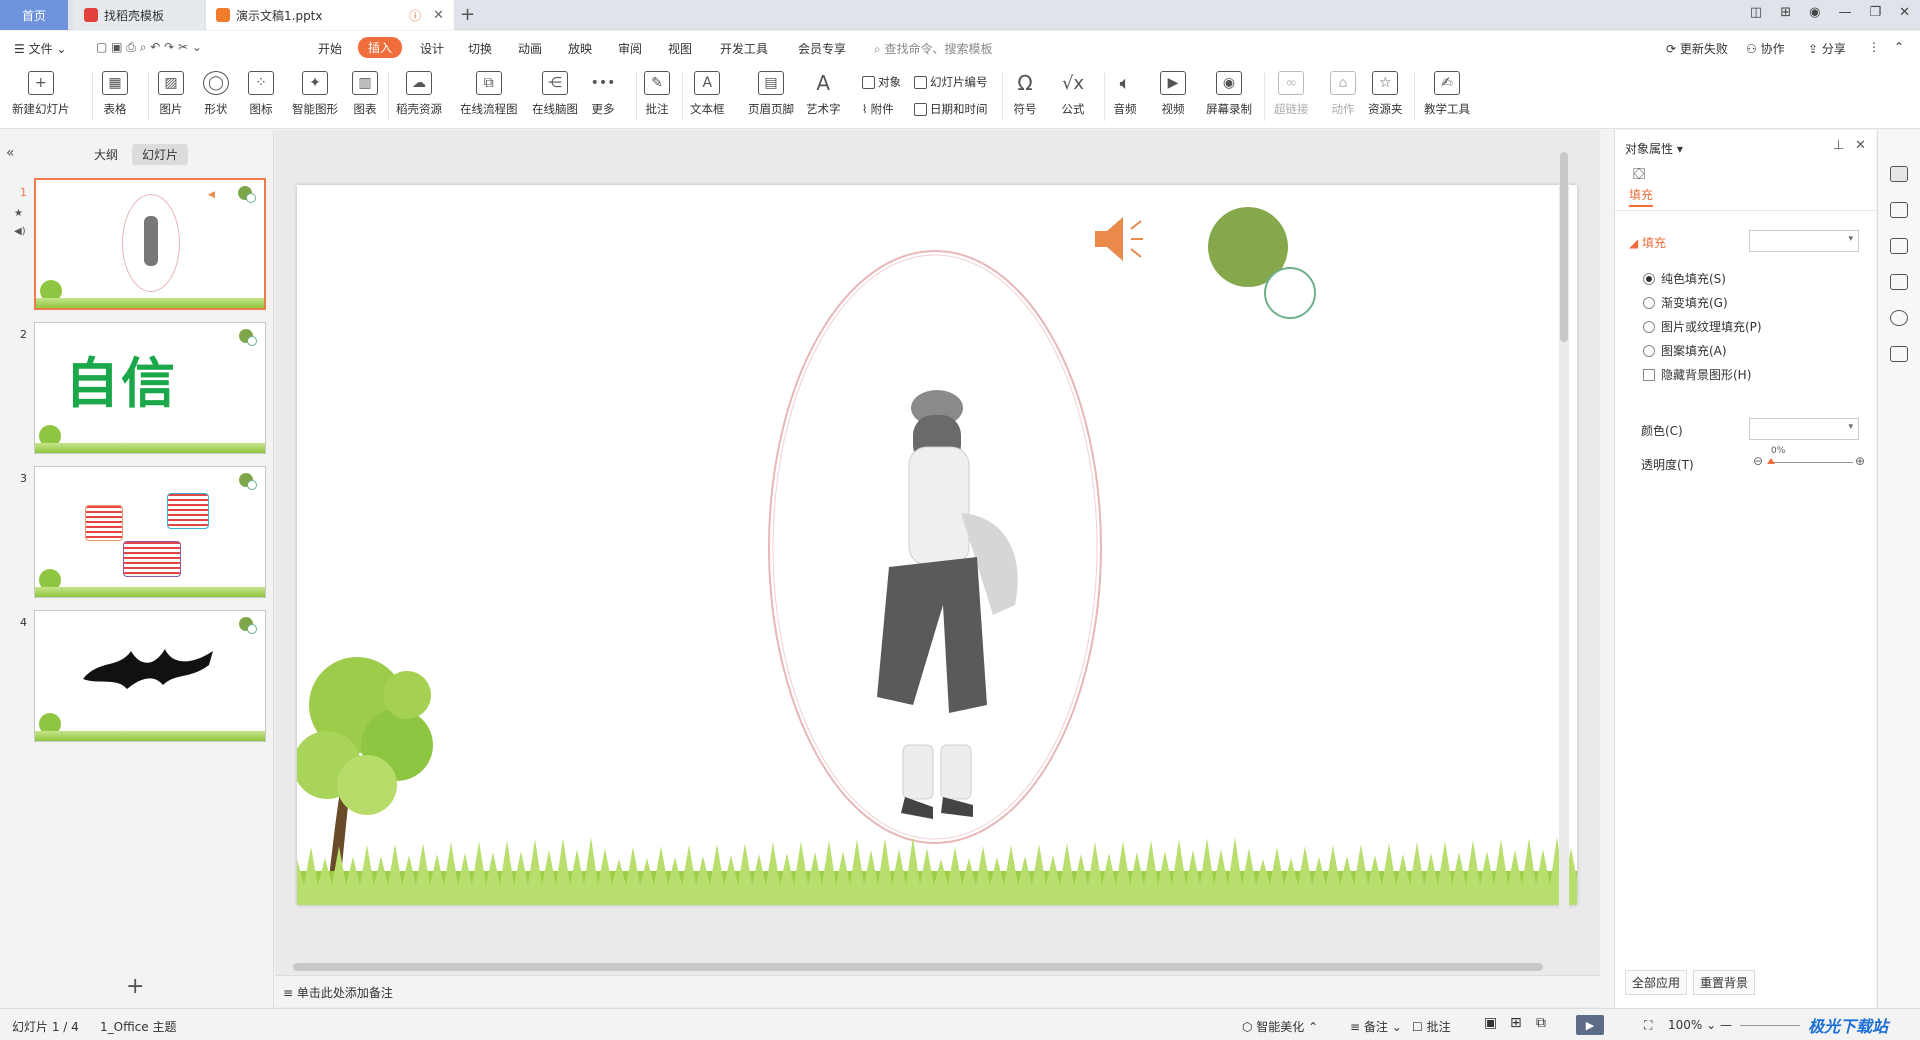  I want to click on tab-slides: 幻灯片, so click(160, 154).